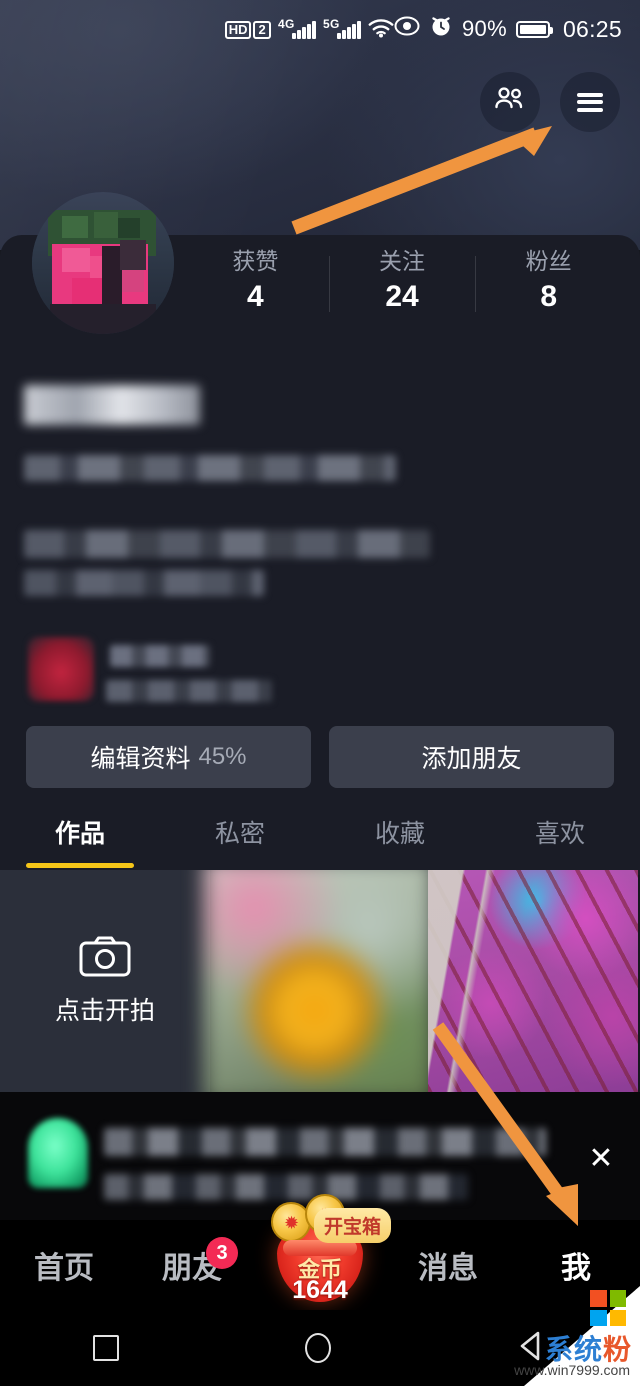 Image resolution: width=640 pixels, height=1386 pixels. I want to click on nav-item-me: 我, so click(576, 1265).